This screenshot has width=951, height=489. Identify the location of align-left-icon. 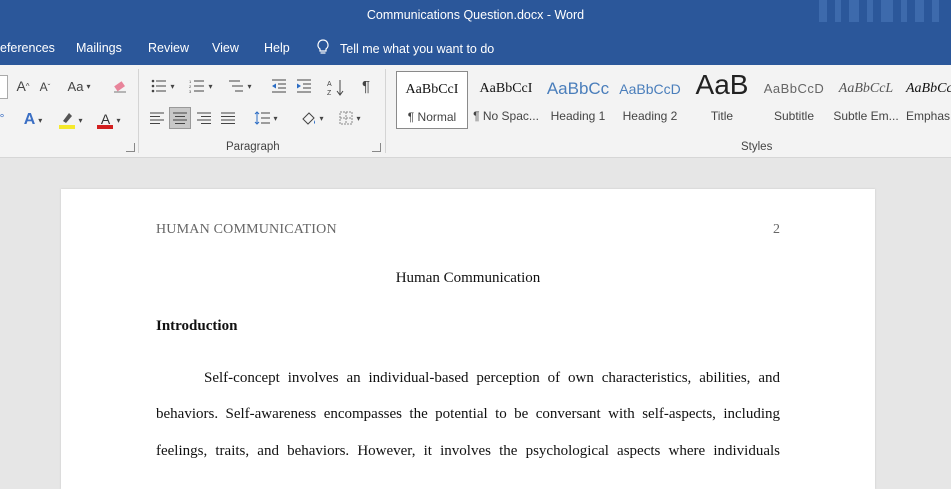
(157, 118).